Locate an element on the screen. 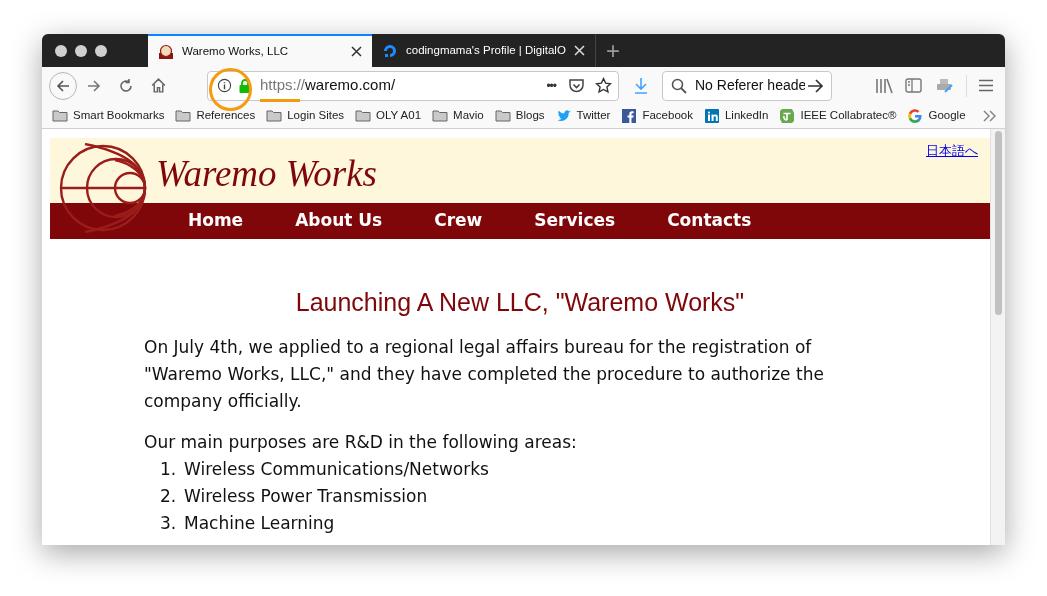  library-icon is located at coordinates (884, 85).